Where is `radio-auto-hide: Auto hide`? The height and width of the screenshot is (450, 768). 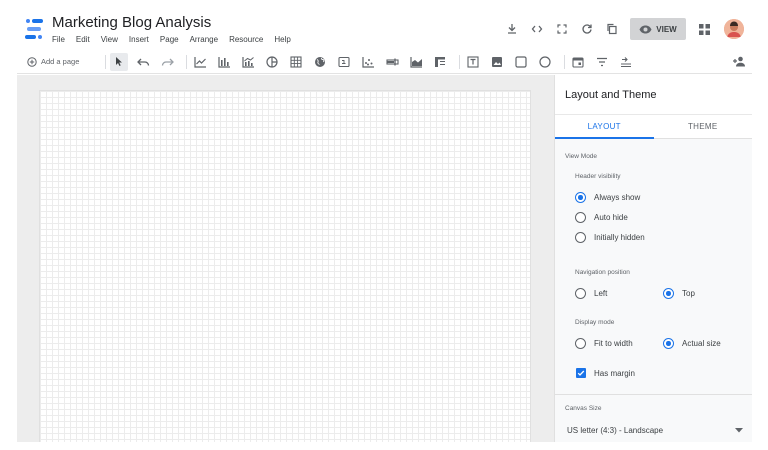 radio-auto-hide: Auto hide is located at coordinates (601, 217).